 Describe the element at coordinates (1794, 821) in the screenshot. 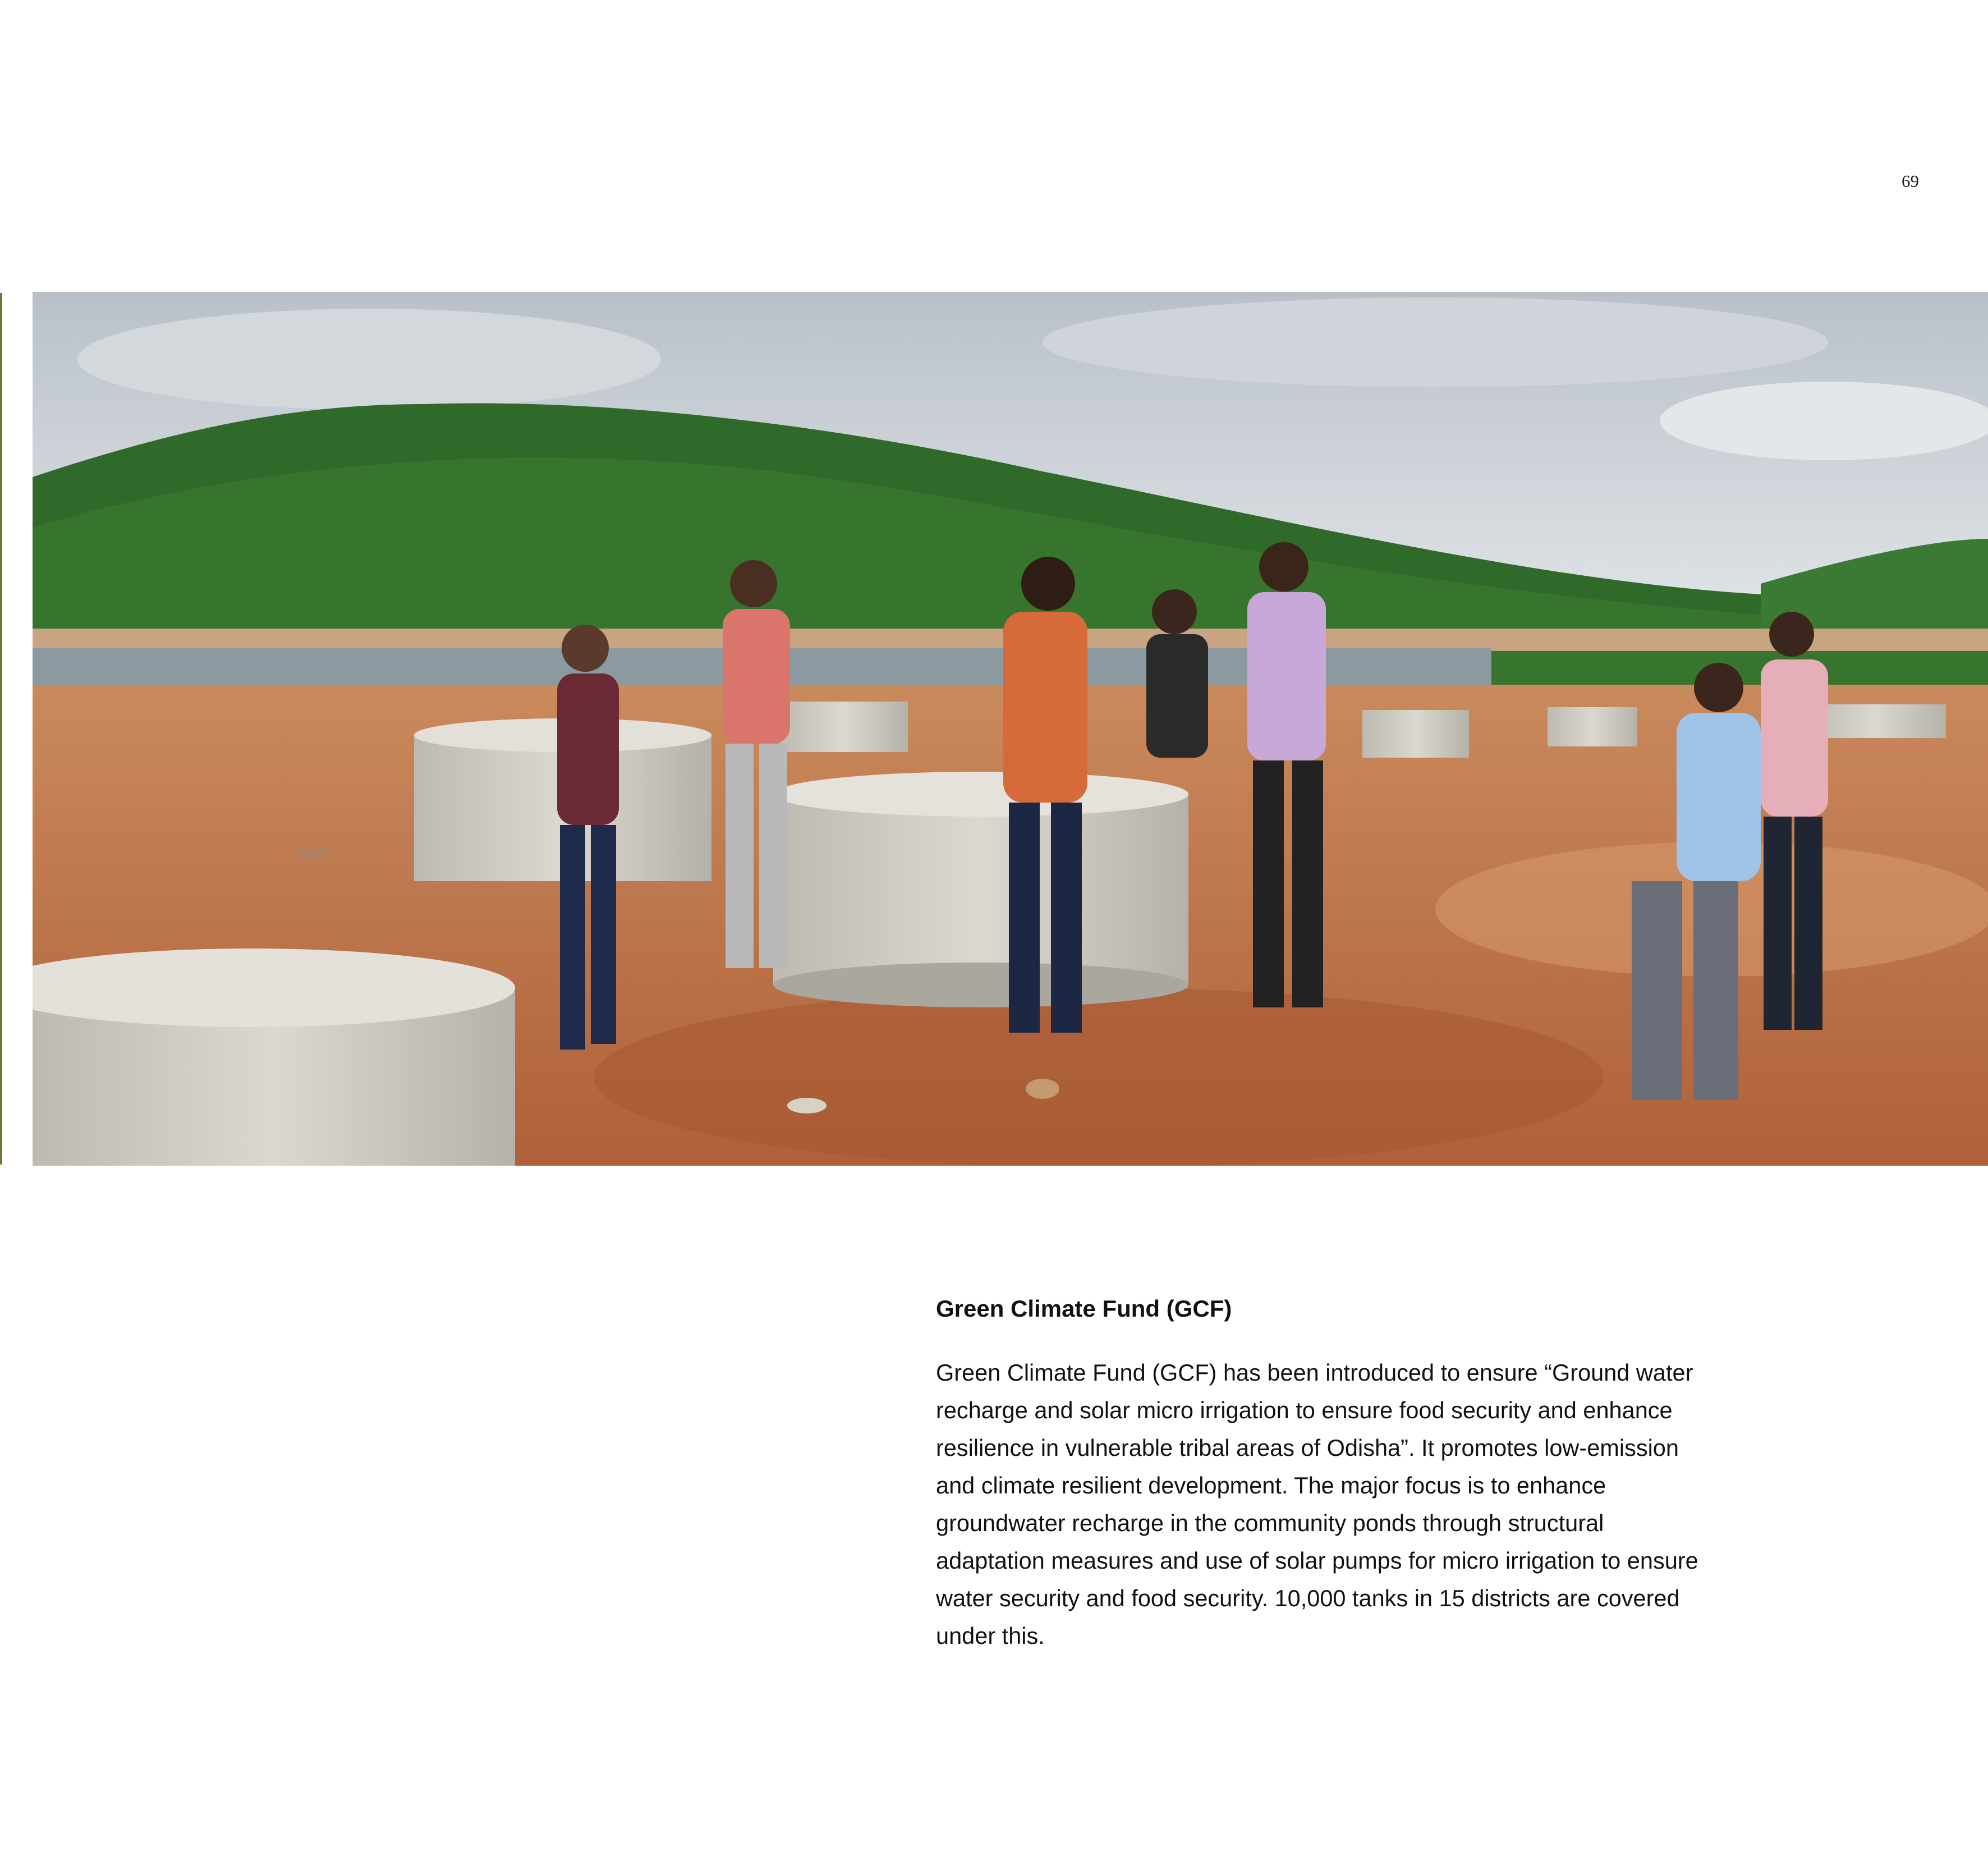

I see `person` at that location.